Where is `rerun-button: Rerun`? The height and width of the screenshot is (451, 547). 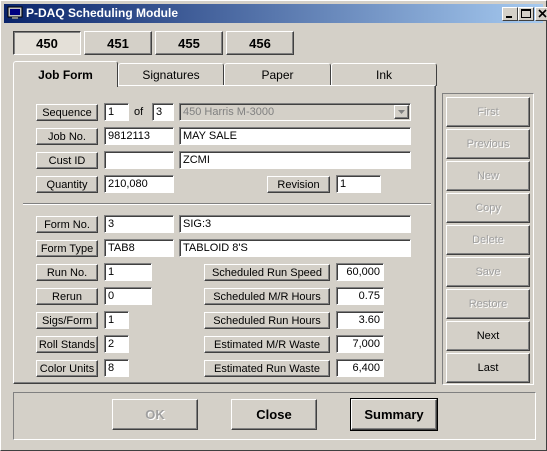
rerun-button: Rerun is located at coordinates (67, 296).